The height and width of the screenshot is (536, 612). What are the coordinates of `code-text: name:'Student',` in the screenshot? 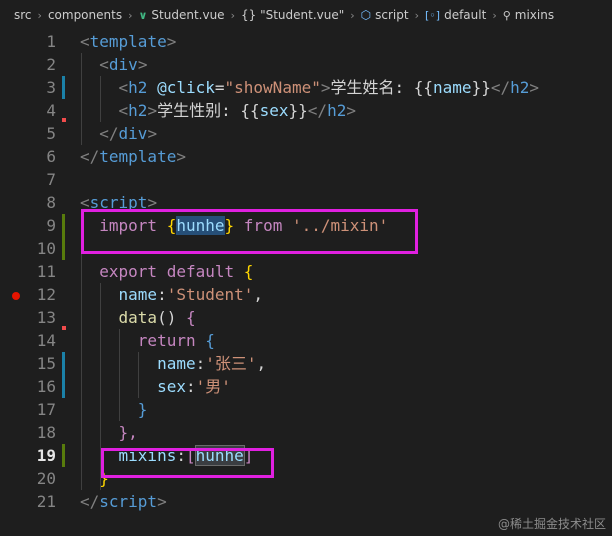 It's located at (191, 294).